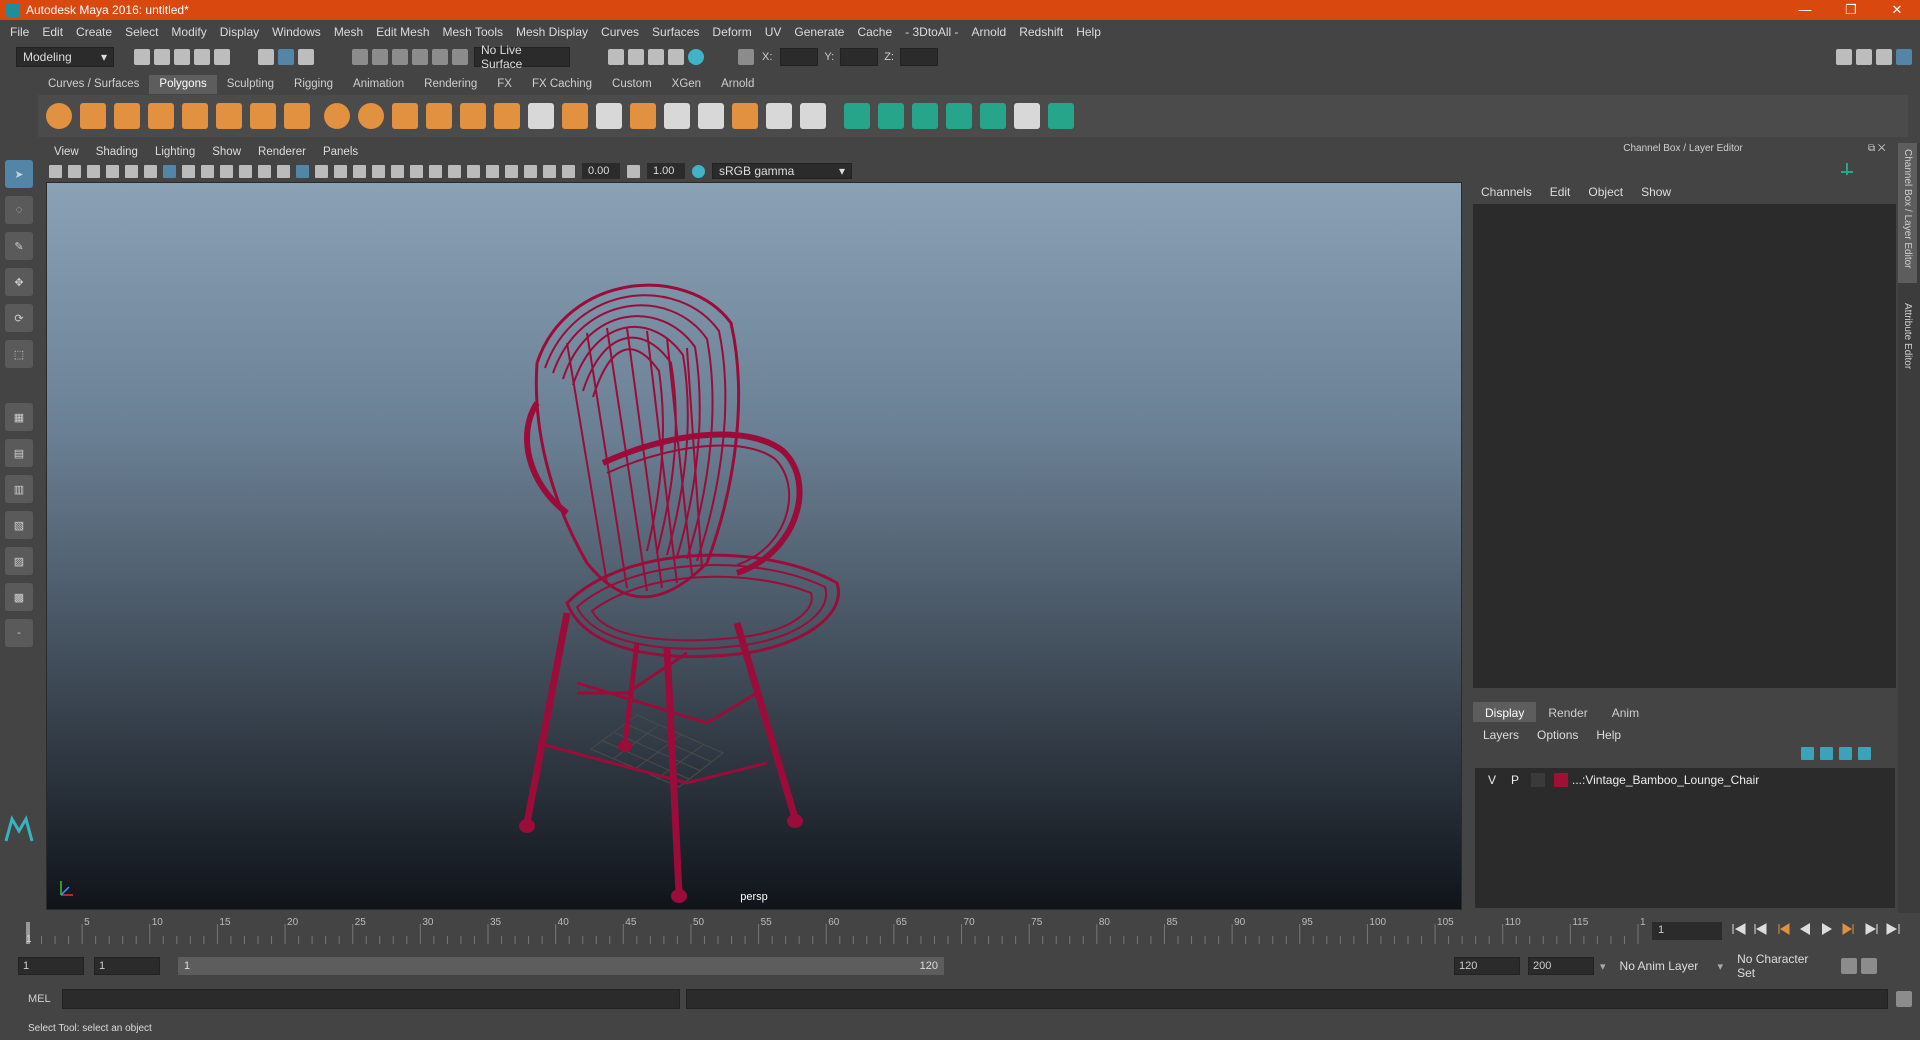 The height and width of the screenshot is (1040, 1920). I want to click on menu-arnold: Arnold, so click(989, 32).